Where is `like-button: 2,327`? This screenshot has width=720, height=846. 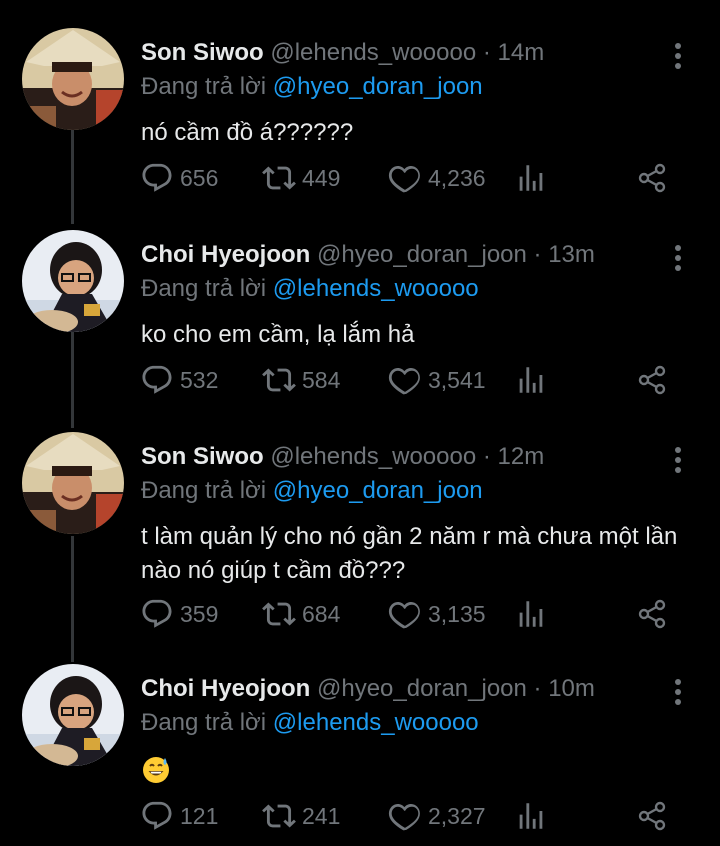
like-button: 2,327 is located at coordinates (437, 816).